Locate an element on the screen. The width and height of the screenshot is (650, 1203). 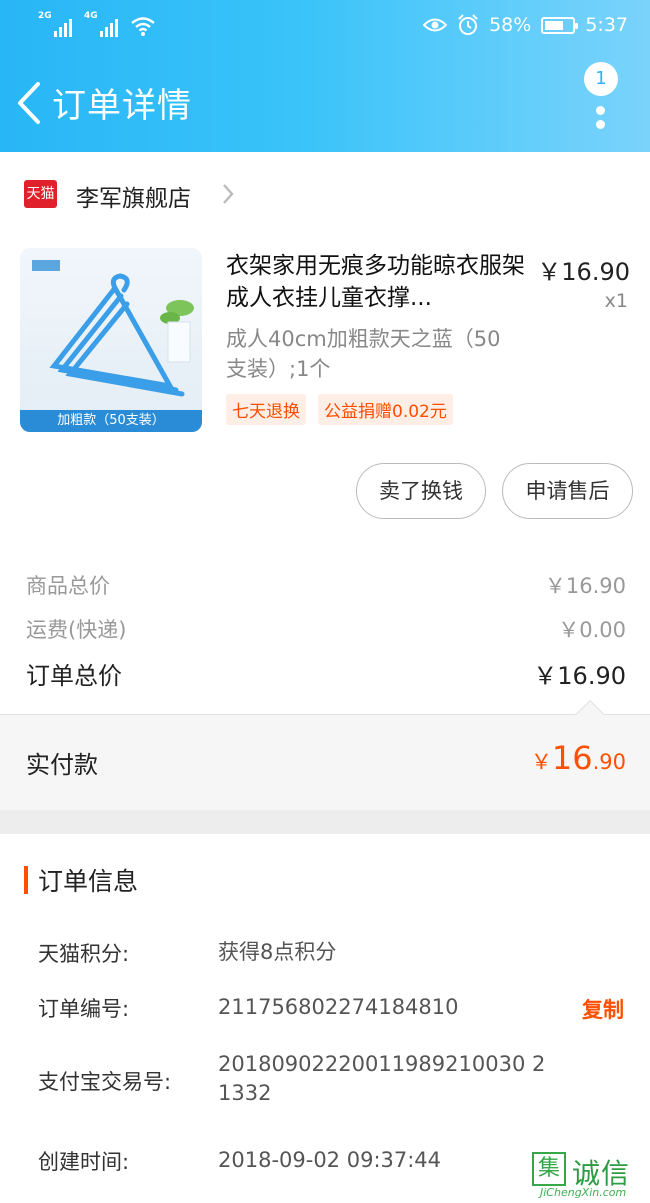
status-bar: 2G 4G 58% 5:37 is located at coordinates (325, 27).